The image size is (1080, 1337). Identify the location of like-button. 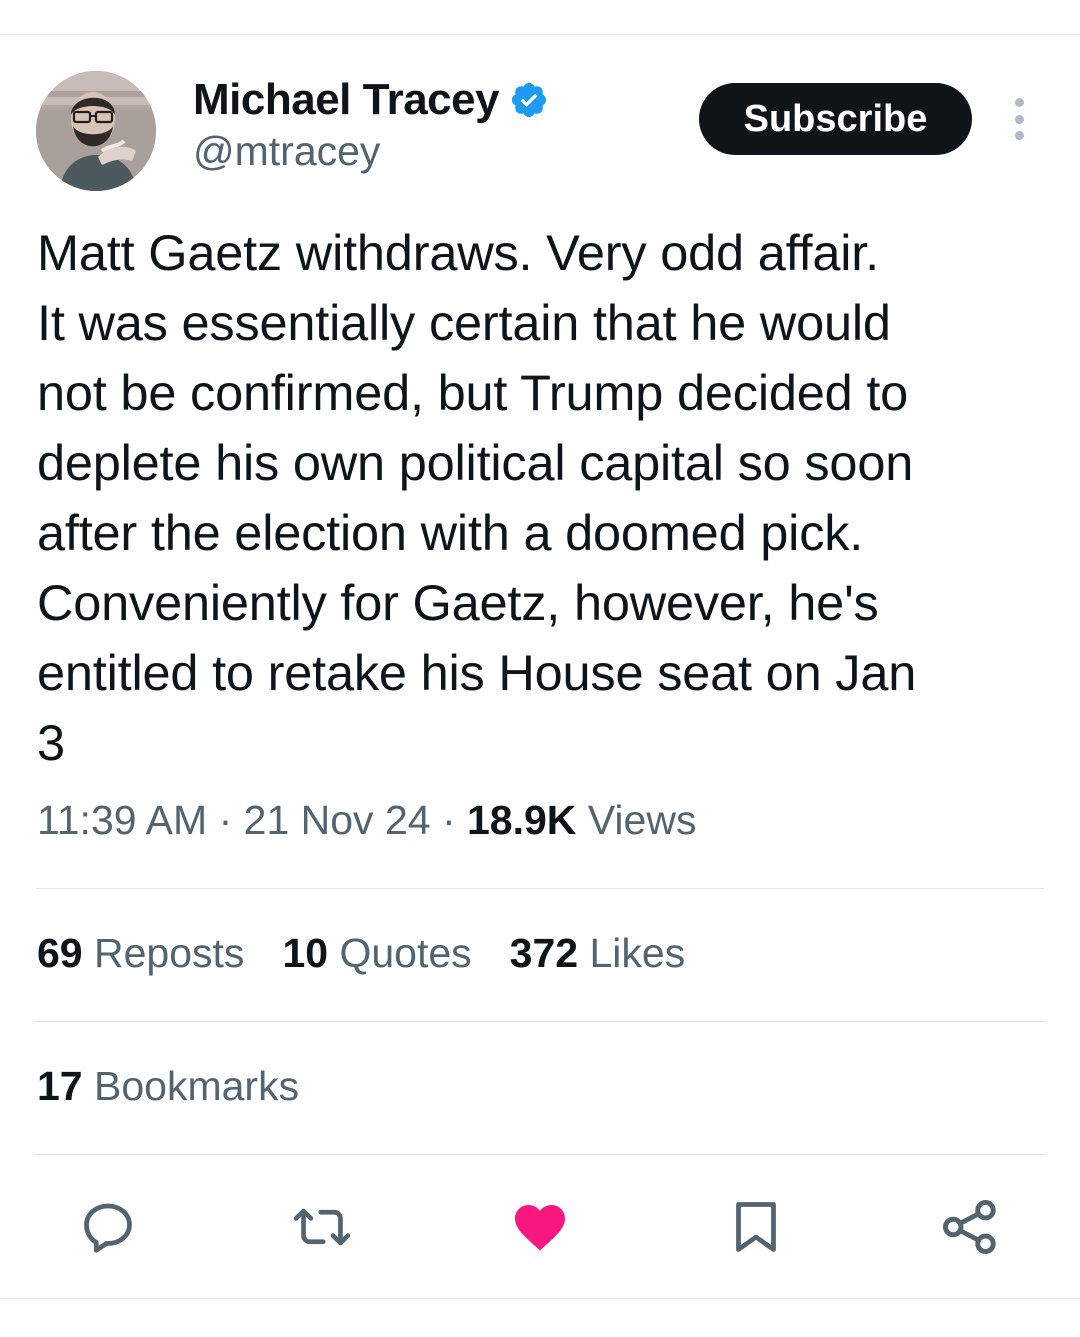
(540, 1227).